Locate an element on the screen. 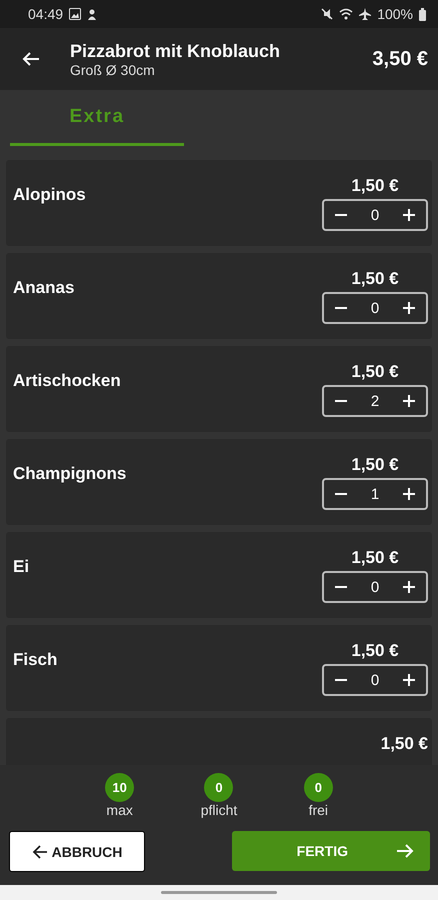 Image resolution: width=438 pixels, height=900 pixels. extra-name: Alopinos is located at coordinates (50, 195).